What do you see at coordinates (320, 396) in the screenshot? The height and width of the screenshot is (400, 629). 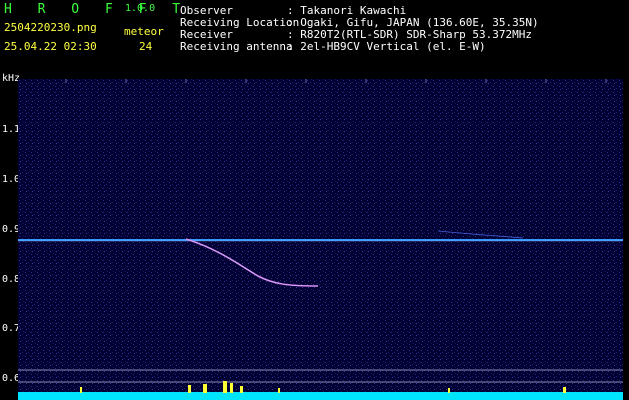 I see `signal-level-baseline` at bounding box center [320, 396].